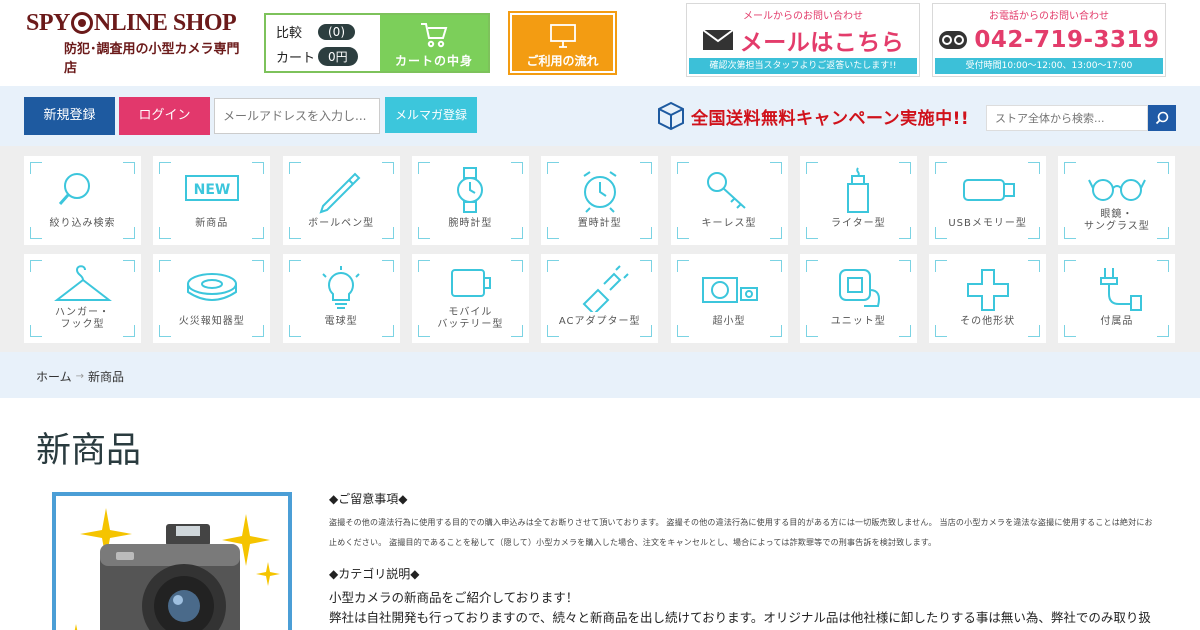 The height and width of the screenshot is (630, 1200). I want to click on category-label: USBメモリー型, so click(987, 223).